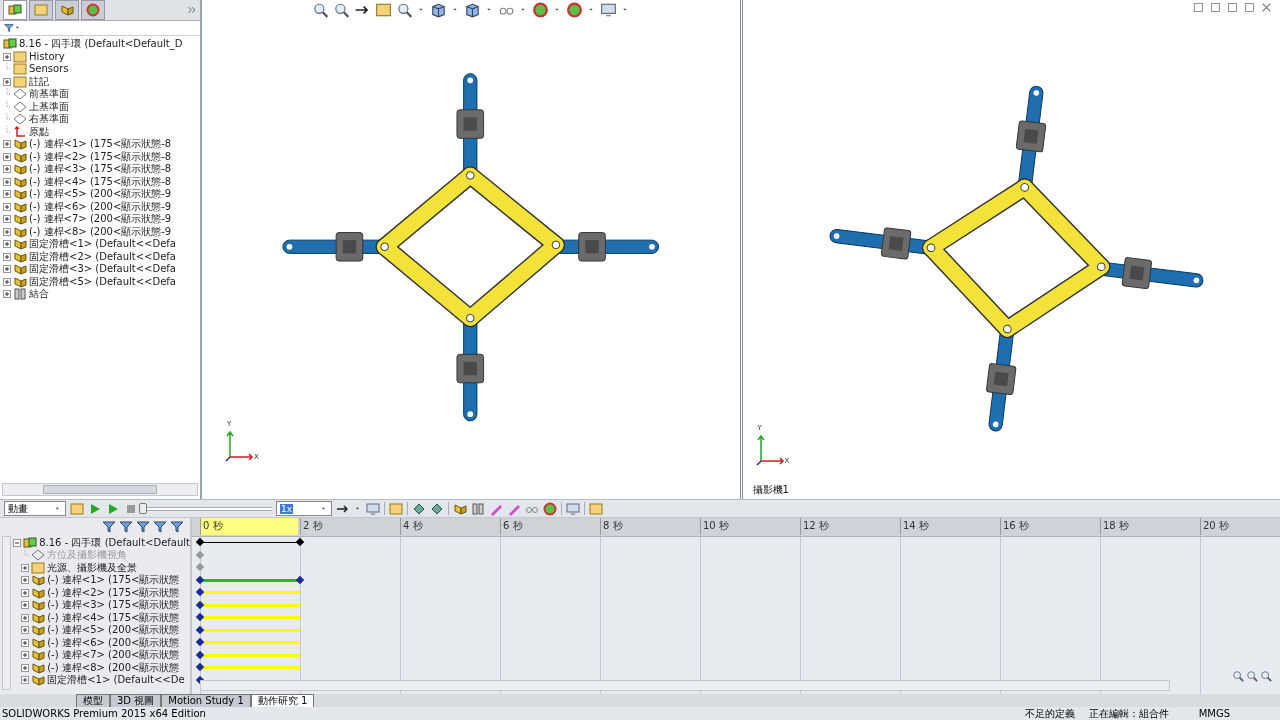 This screenshot has height=720, width=1280. Describe the element at coordinates (1232, 7) in the screenshot. I see `minimize-icon` at that location.